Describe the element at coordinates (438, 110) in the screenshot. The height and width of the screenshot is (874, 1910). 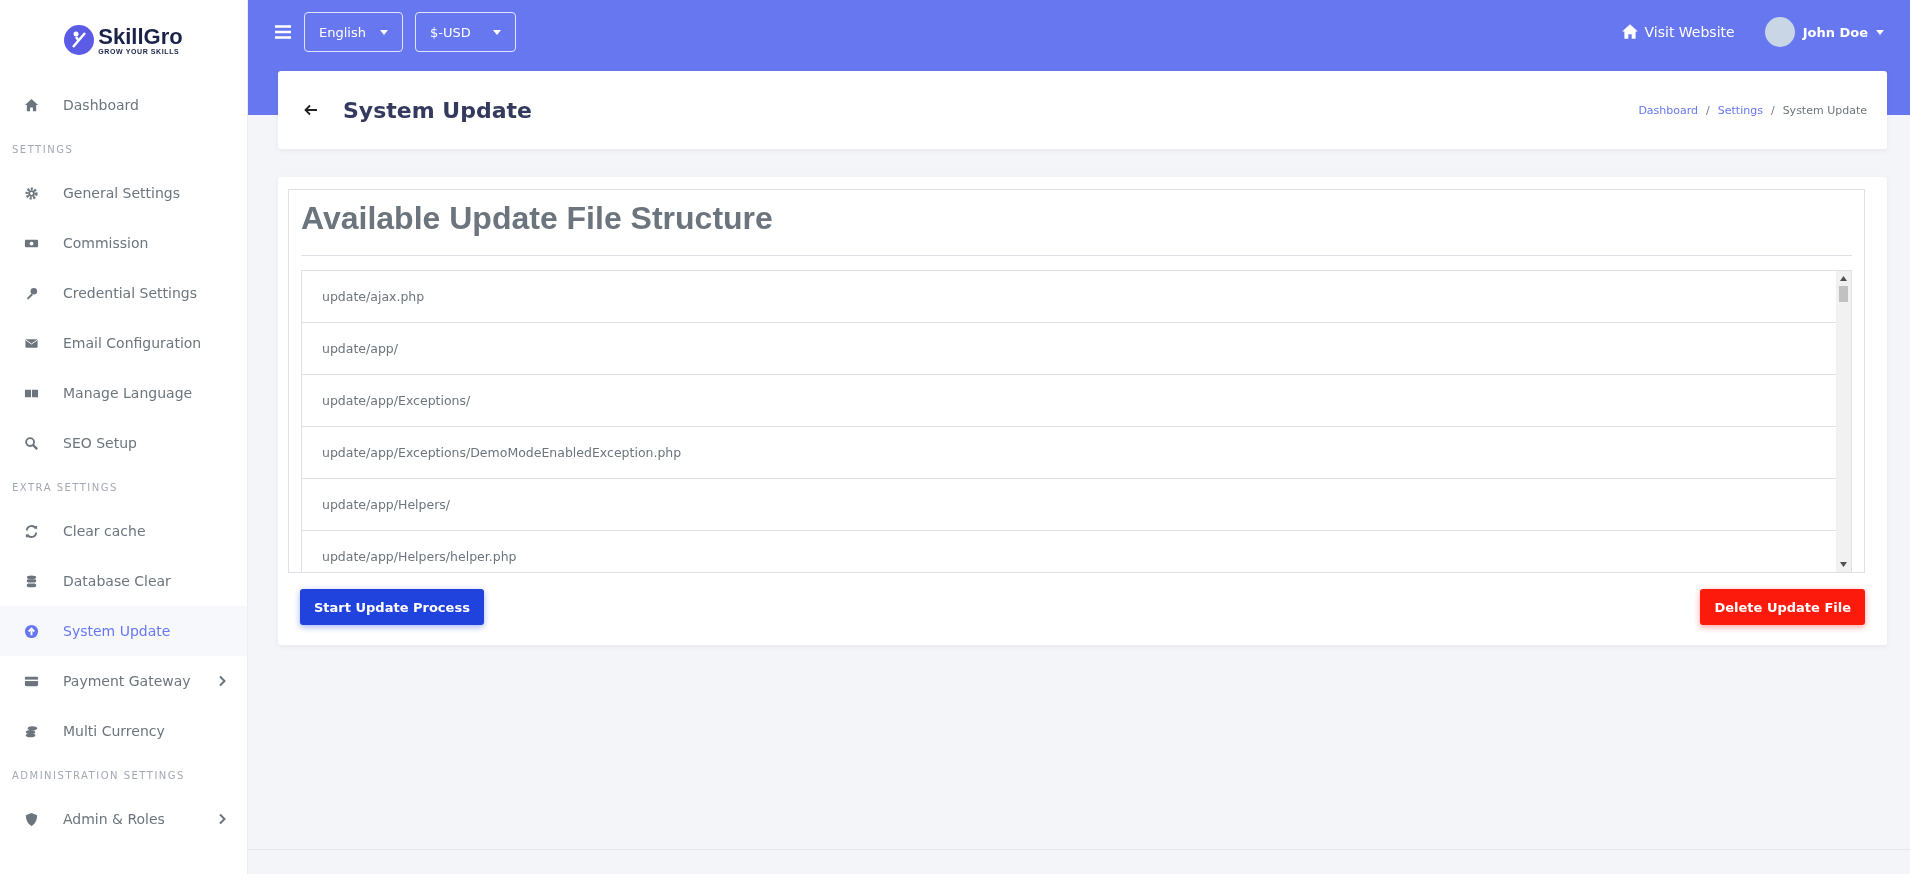
I see `page-title: System Update` at that location.